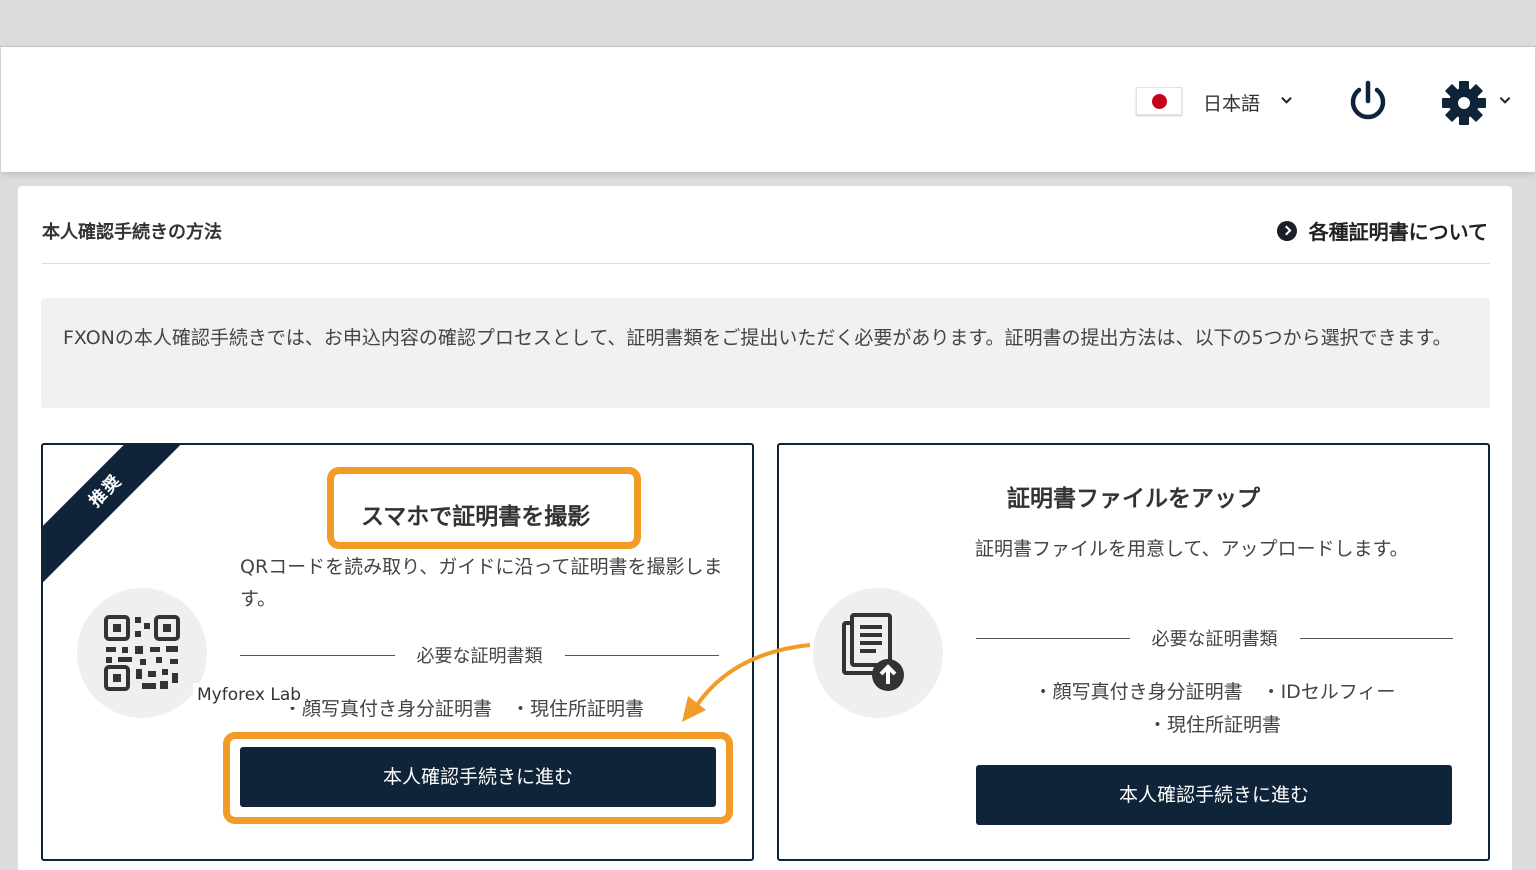 This screenshot has width=1536, height=870. I want to click on qr-code-icon, so click(142, 653).